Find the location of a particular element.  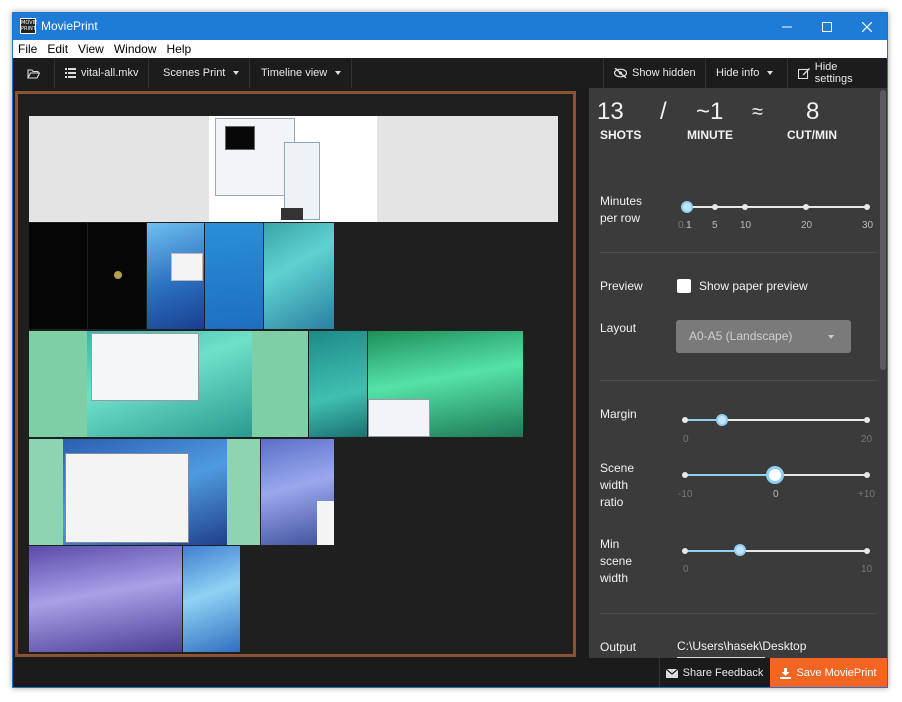

minute-label: MINUTE is located at coordinates (710, 135).